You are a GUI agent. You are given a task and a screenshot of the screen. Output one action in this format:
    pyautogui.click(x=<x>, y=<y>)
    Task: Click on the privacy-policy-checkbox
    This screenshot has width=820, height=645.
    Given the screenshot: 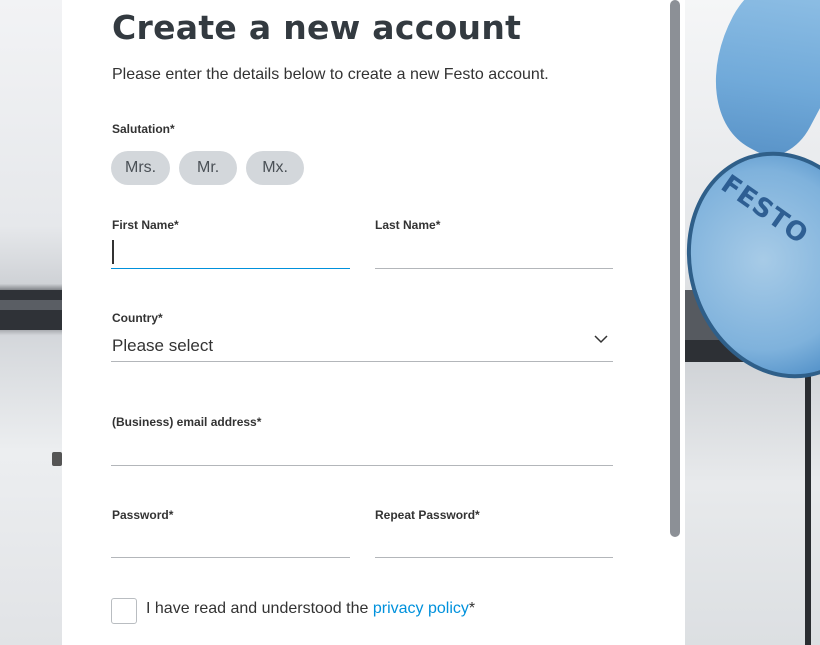 What is the action you would take?
    pyautogui.click(x=124, y=611)
    